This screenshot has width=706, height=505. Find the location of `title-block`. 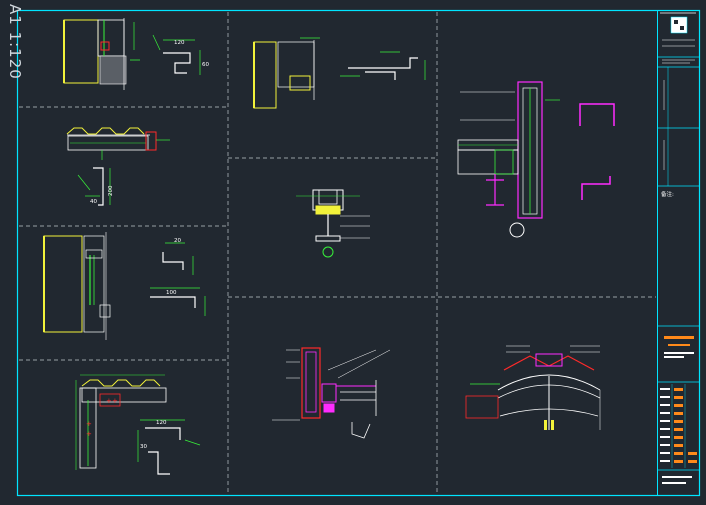

title-block is located at coordinates (678, 248).